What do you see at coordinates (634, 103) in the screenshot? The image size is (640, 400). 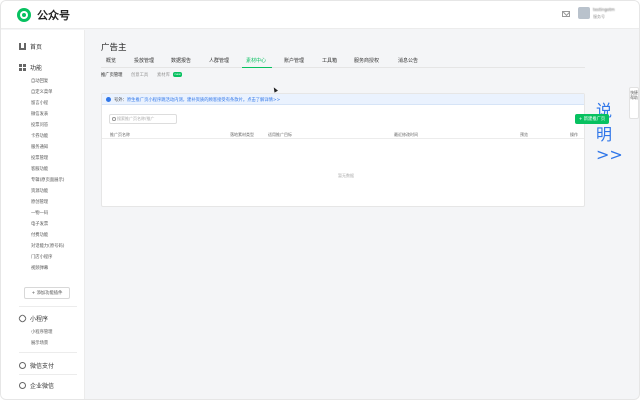 I see `help-float-panel: 快捷帮助` at bounding box center [634, 103].